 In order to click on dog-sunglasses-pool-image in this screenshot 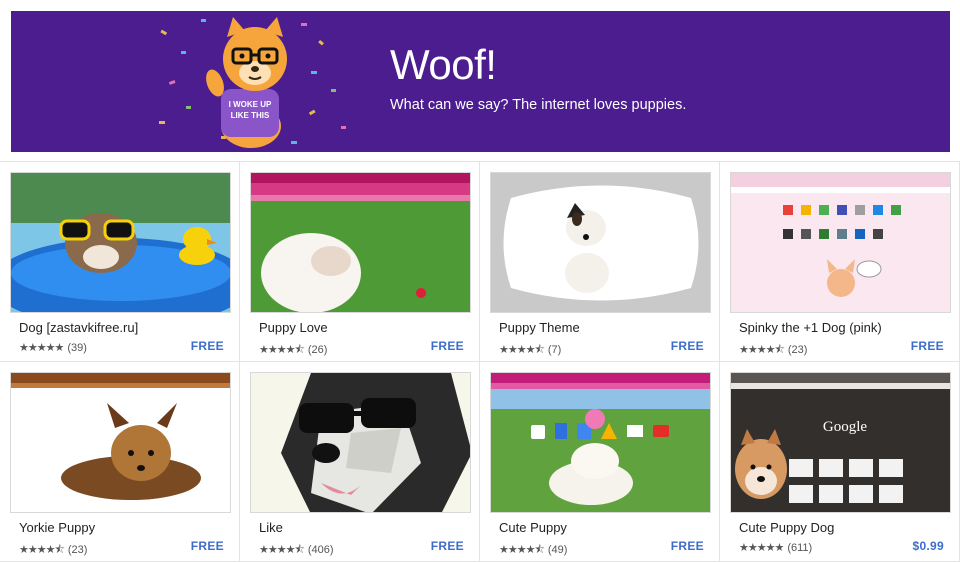, I will do `click(120, 242)`.